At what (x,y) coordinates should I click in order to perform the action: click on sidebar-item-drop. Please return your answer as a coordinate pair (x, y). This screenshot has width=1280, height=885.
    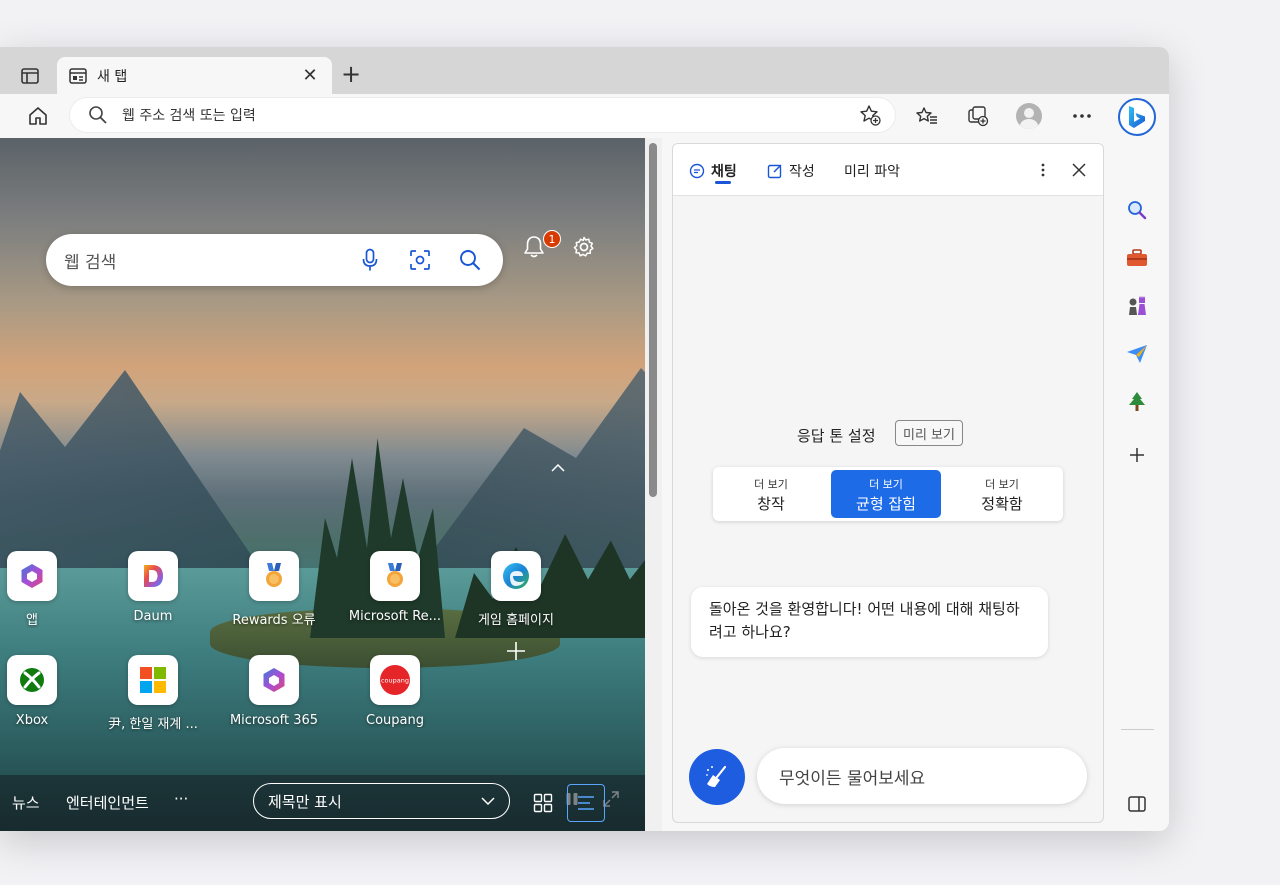
    Looking at the image, I should click on (1137, 354).